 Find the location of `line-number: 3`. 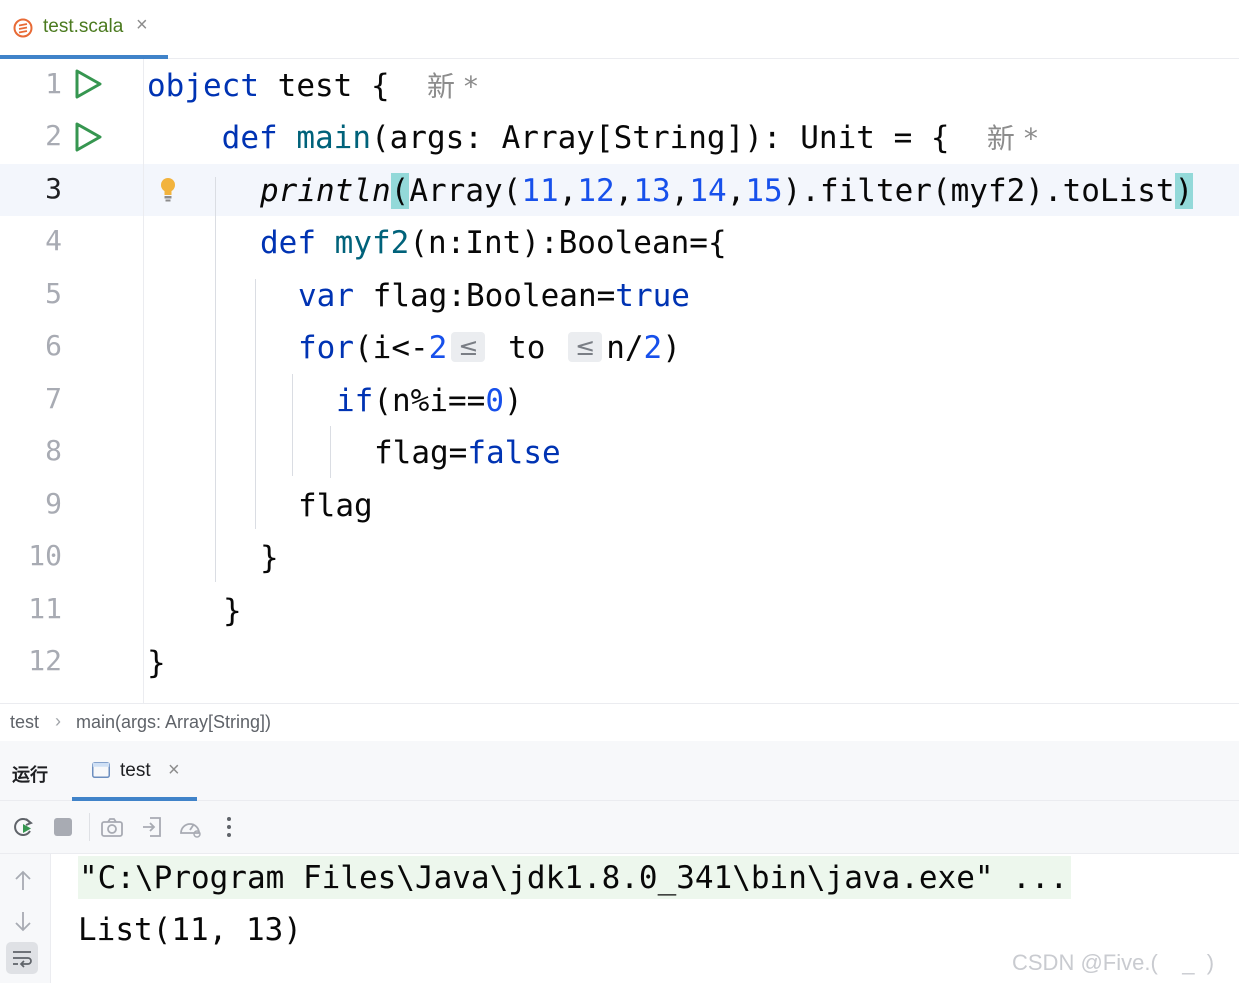

line-number: 3 is located at coordinates (53, 188).